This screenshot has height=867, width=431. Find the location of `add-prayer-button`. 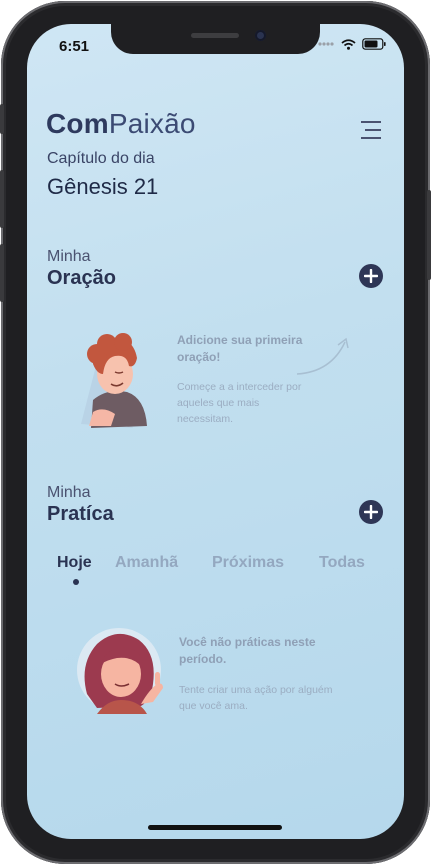

add-prayer-button is located at coordinates (371, 276).